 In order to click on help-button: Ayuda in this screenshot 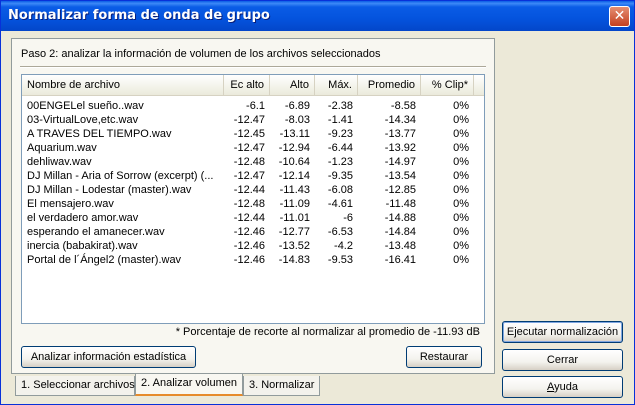, I will do `click(562, 387)`.